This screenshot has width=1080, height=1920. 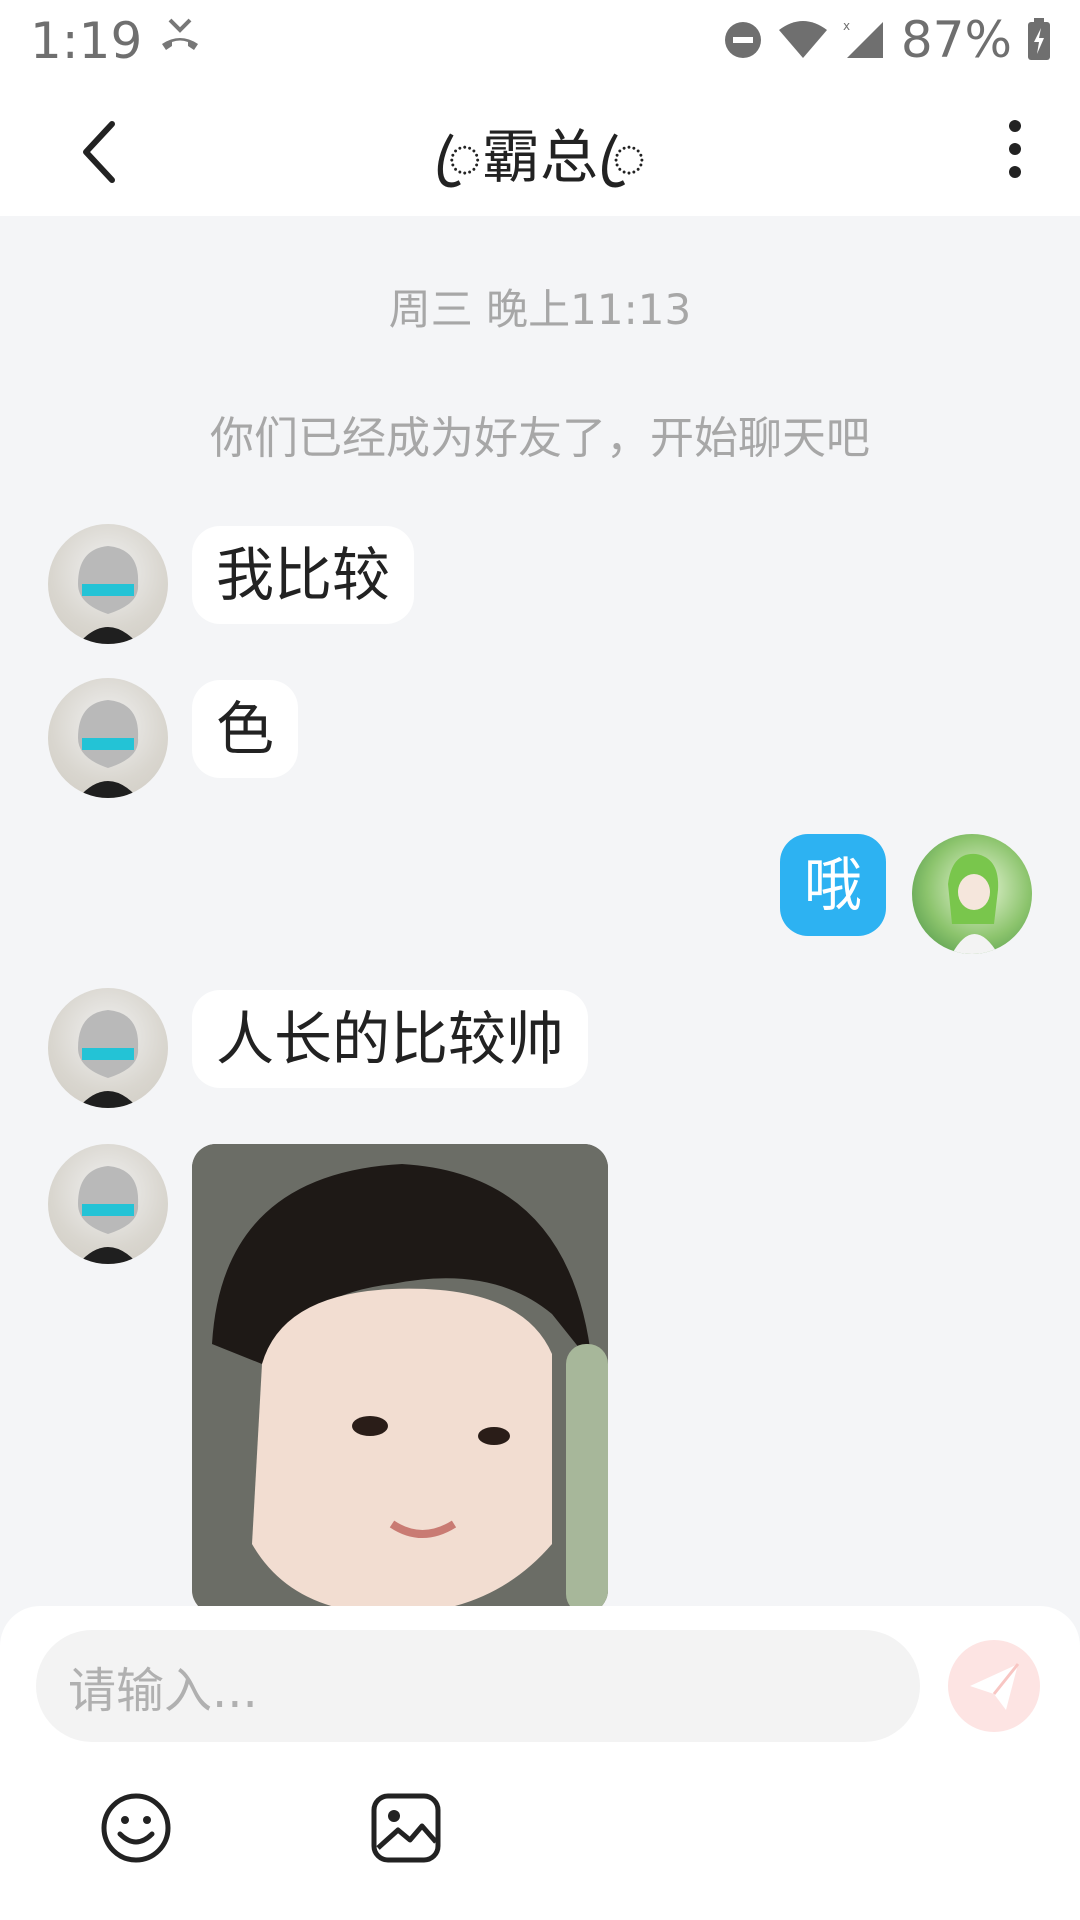 I want to click on do-not-disturb-icon, so click(x=742, y=40).